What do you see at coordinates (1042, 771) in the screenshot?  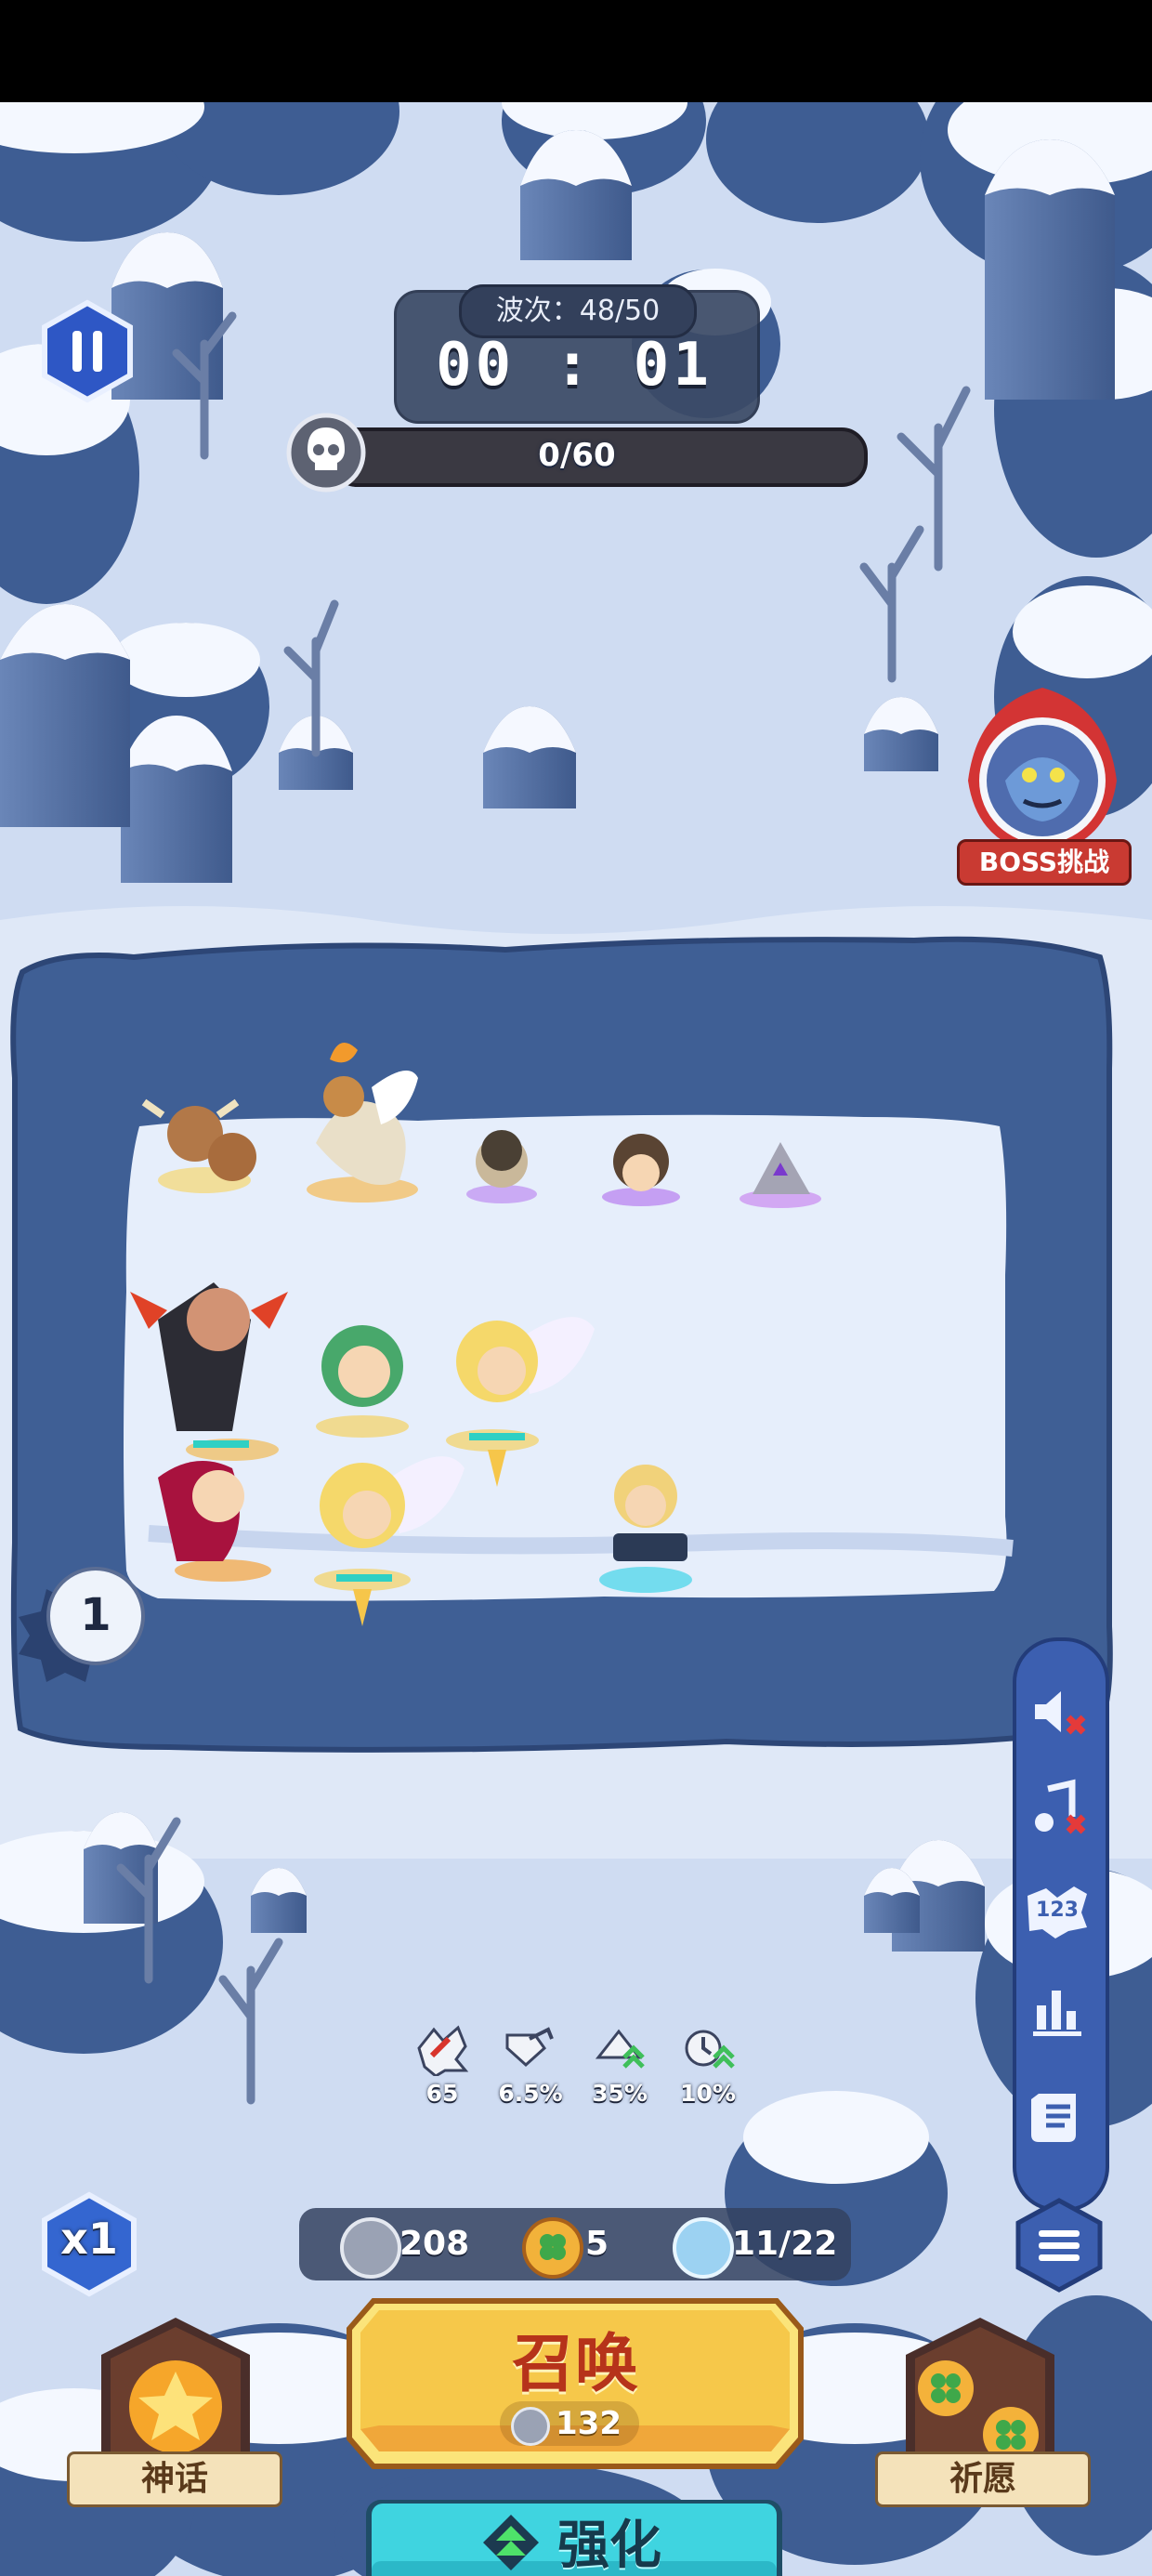 I see `boss-portrait-icon` at bounding box center [1042, 771].